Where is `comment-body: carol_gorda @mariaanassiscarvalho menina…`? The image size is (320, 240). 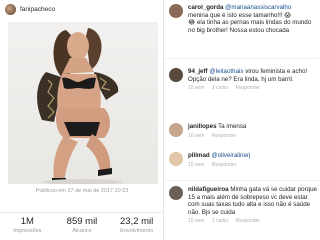
comment-body: carol_gorda @mariaanassiscarvalho menina… is located at coordinates (252, 19).